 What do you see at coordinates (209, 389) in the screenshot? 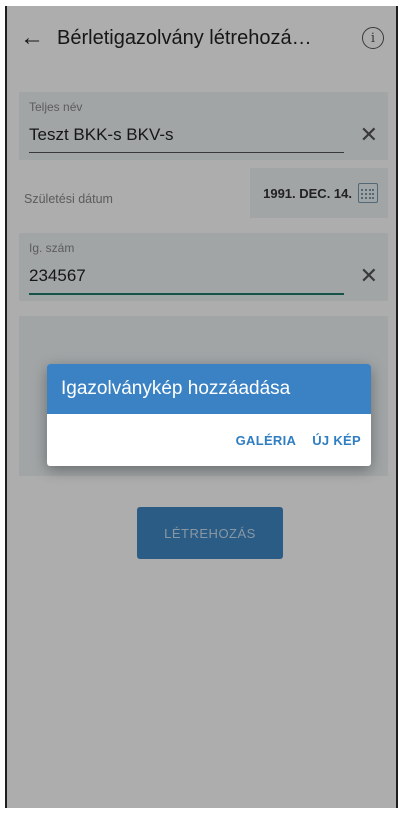
I see `dialog-title: Igazolványkép hozzáadása` at bounding box center [209, 389].